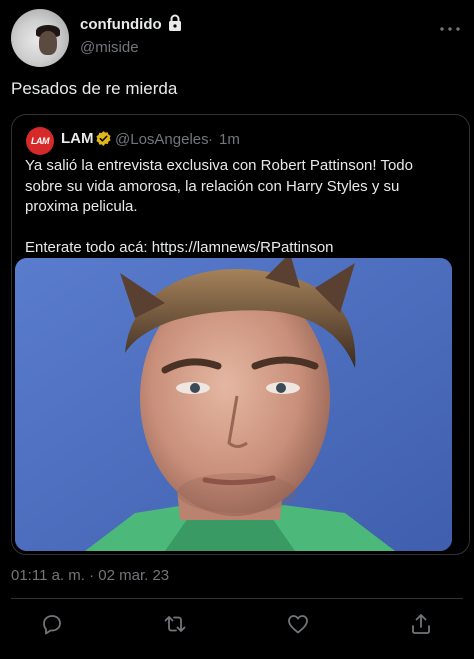 The height and width of the screenshot is (659, 474). Describe the element at coordinates (175, 22) in the screenshot. I see `lock-icon` at that location.